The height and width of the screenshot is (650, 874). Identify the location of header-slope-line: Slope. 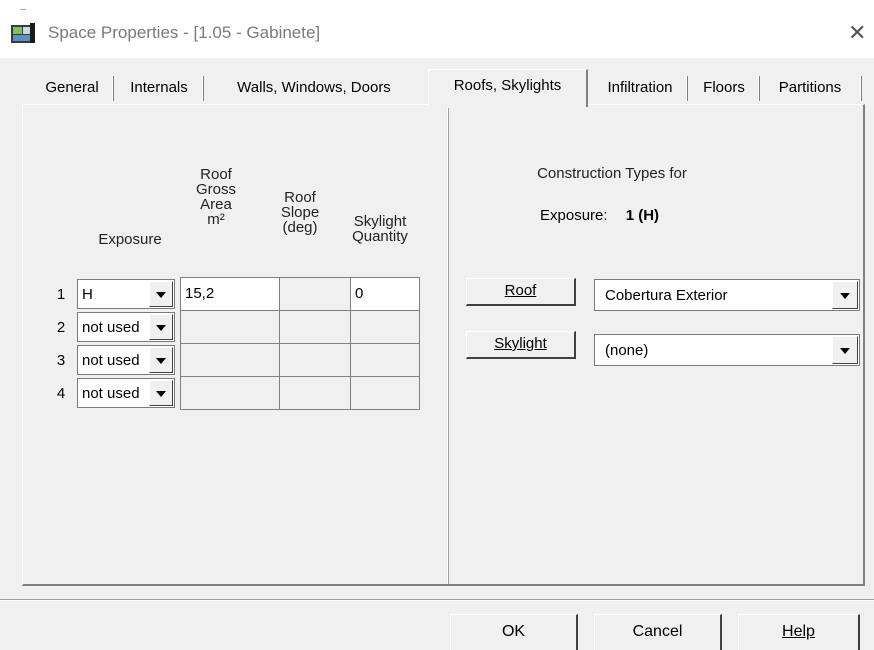
(300, 212).